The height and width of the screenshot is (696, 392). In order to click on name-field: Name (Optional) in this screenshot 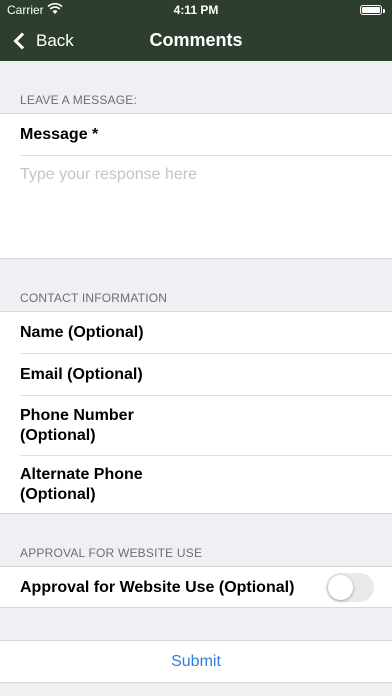, I will do `click(196, 332)`.